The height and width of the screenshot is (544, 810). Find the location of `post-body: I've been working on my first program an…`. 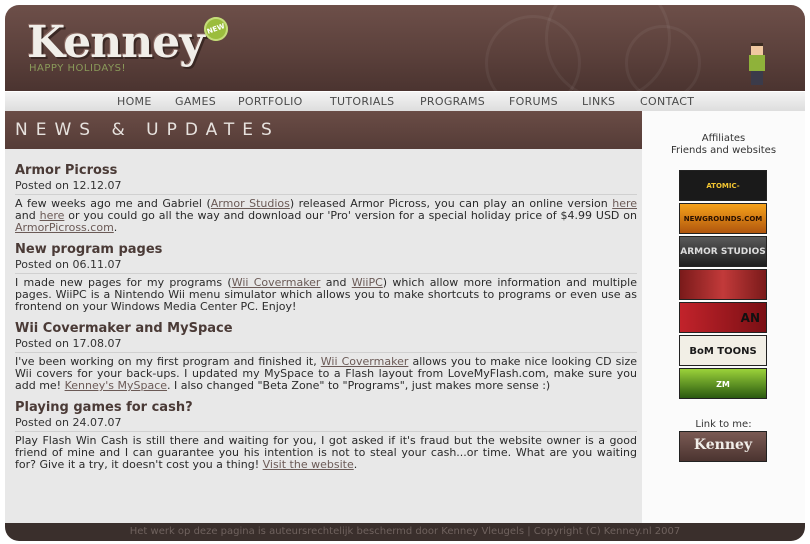

post-body: I've been working on my first program an… is located at coordinates (326, 374).